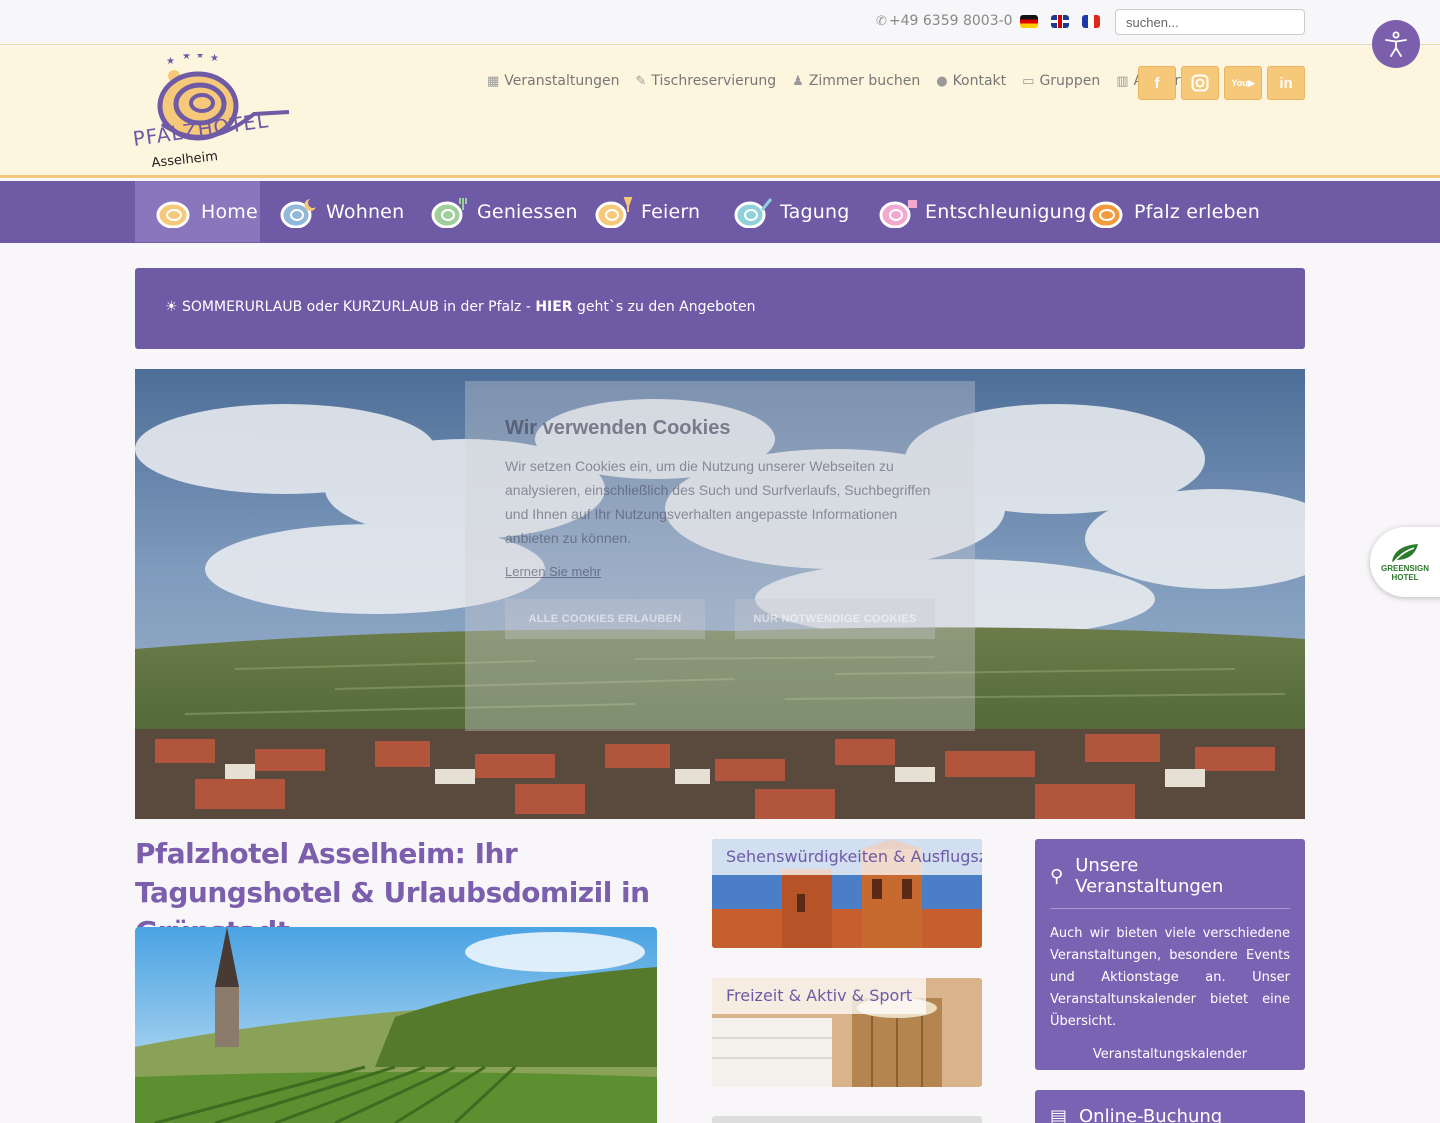 This screenshot has height=1123, width=1440. I want to click on offers-link: HIER, so click(553, 307).